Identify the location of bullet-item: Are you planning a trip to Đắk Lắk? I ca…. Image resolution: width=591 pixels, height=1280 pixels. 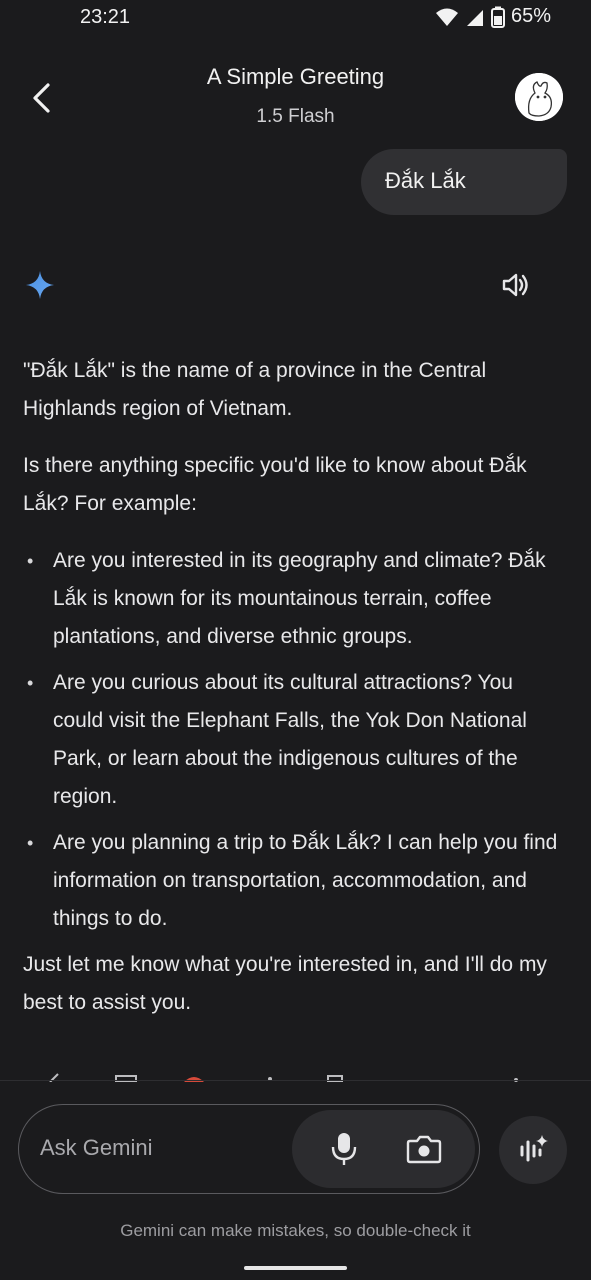
(293, 881).